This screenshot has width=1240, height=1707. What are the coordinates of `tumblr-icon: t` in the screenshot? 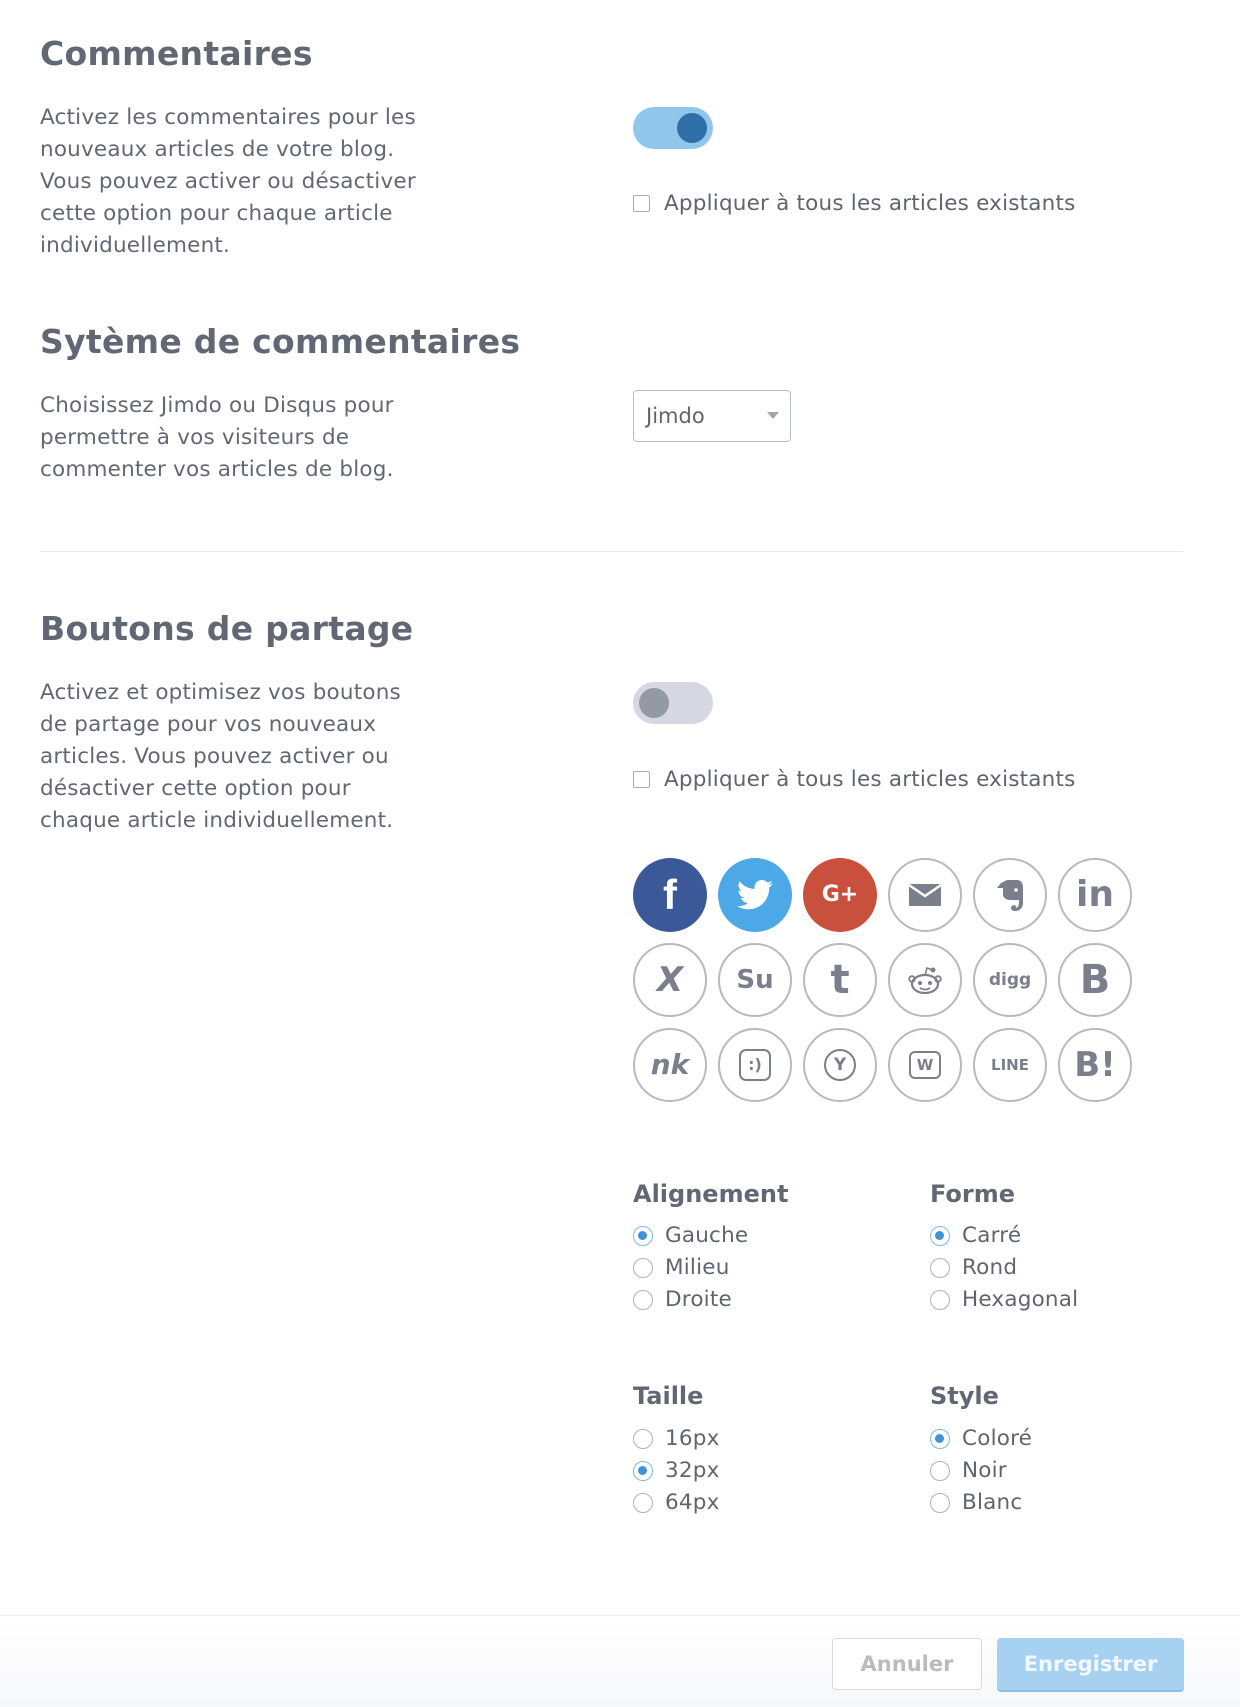 It's located at (840, 980).